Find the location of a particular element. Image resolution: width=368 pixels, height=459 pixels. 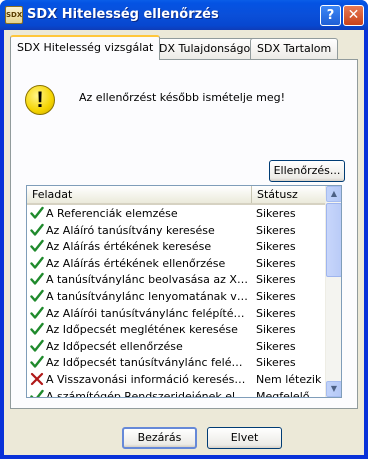

list-item: Az Aláíró tanúsítvány keresése Sikeres is located at coordinates (176, 230).